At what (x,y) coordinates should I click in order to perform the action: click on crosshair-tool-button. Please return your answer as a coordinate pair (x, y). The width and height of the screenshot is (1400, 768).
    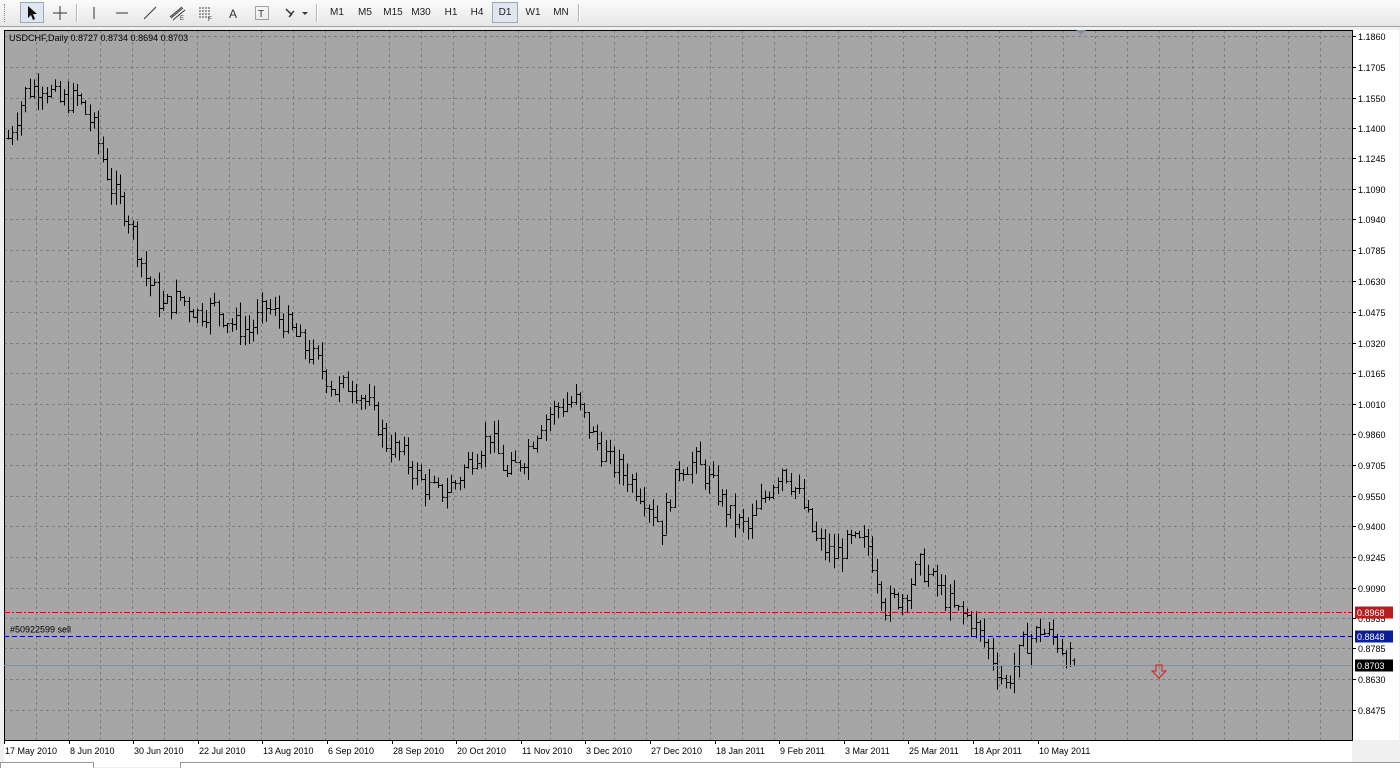
    Looking at the image, I should click on (60, 12).